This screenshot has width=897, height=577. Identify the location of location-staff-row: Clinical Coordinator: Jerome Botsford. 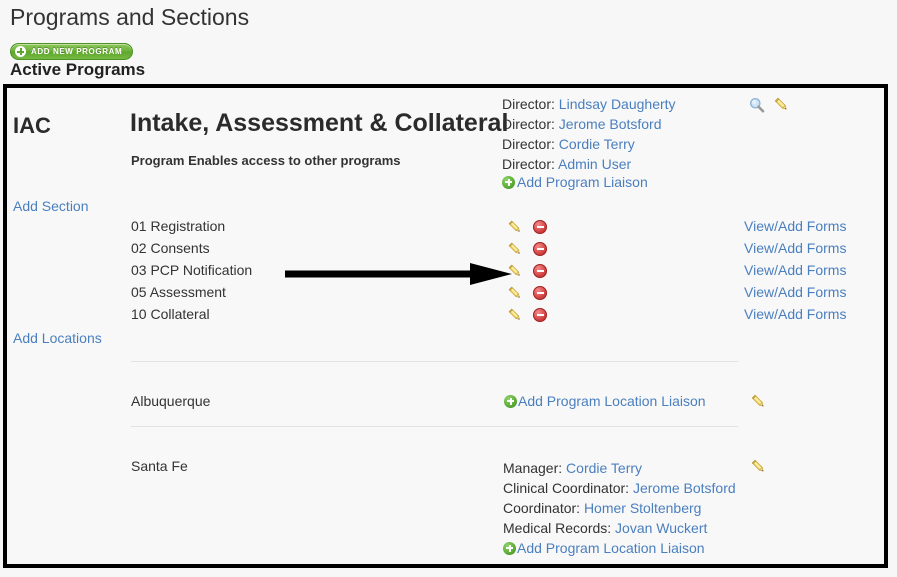
(619, 488).